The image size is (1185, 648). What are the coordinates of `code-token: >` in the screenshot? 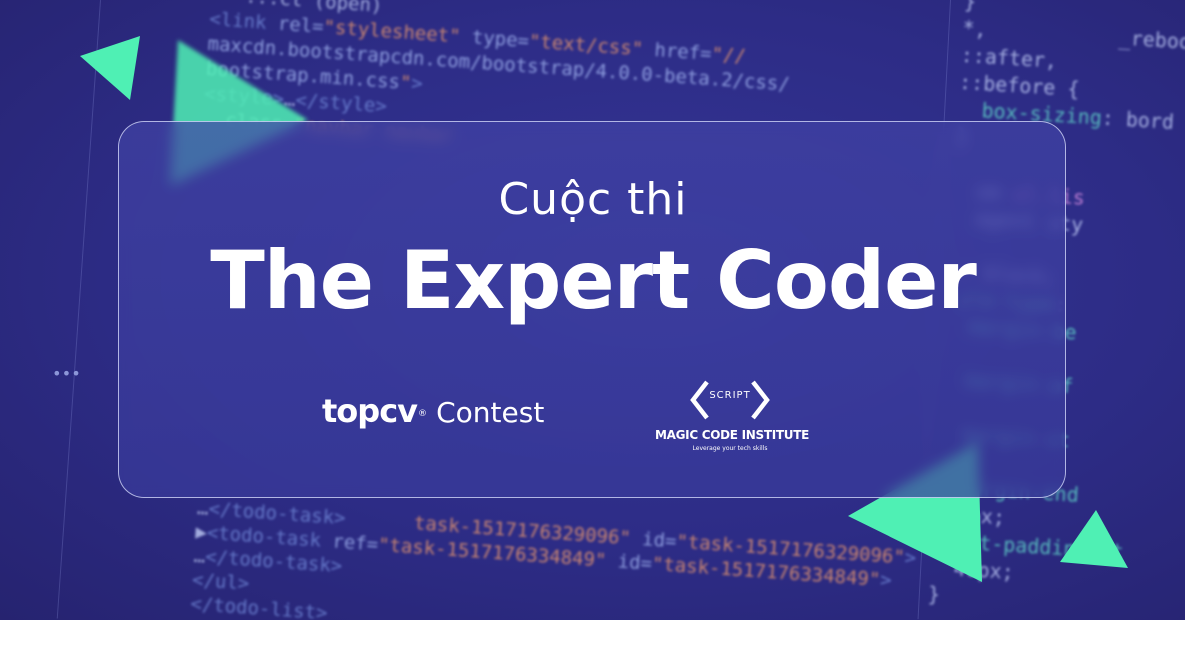 It's located at (417, 83).